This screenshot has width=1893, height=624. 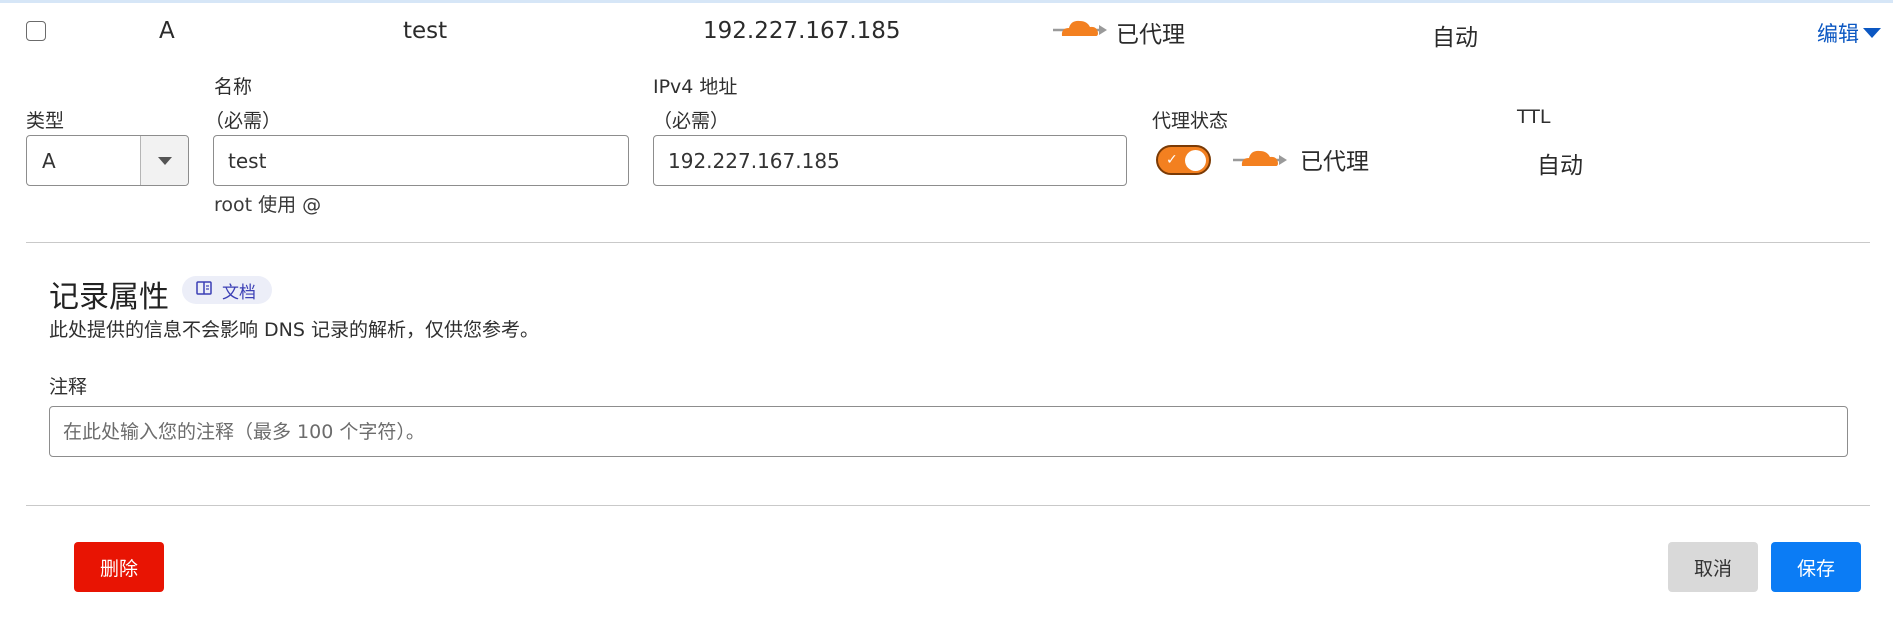 I want to click on proxy-toggle: ✓, so click(x=1183, y=160).